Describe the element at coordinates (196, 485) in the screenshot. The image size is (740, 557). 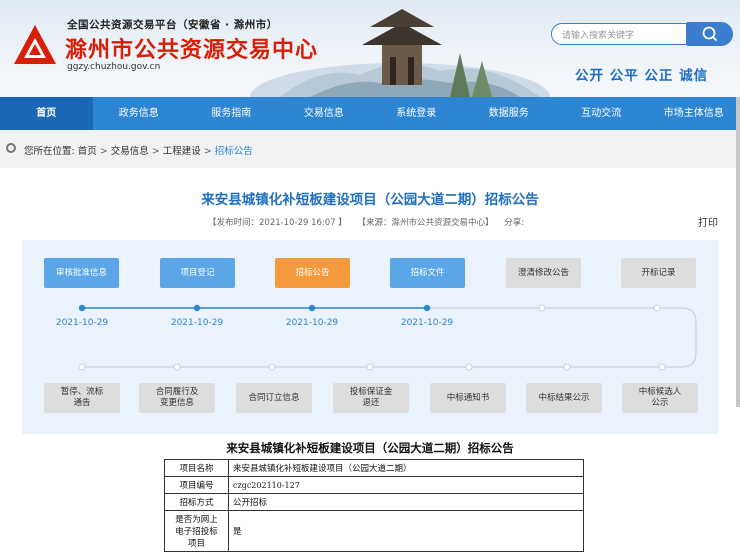
I see `table-key: 项目编号` at that location.